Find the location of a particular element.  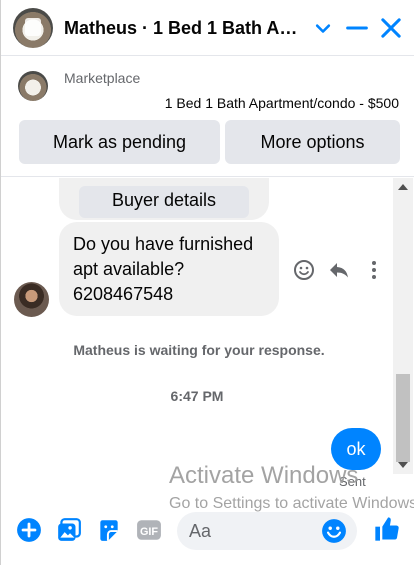

chevron-down-icon is located at coordinates (323, 28).